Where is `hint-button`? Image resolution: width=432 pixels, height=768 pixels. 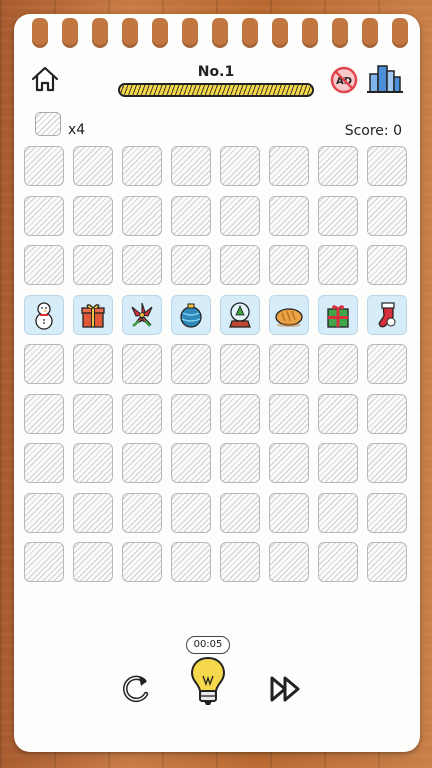 hint-button is located at coordinates (208, 681).